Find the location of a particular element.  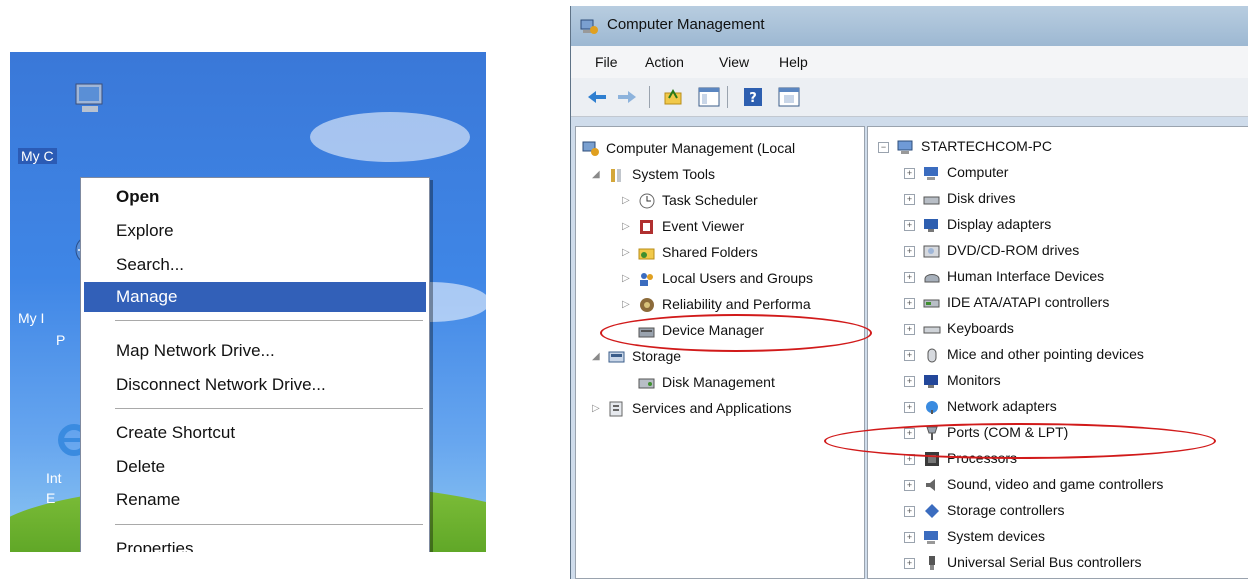

device-category-network-adapters: + Network adapters is located at coordinates (980, 406).